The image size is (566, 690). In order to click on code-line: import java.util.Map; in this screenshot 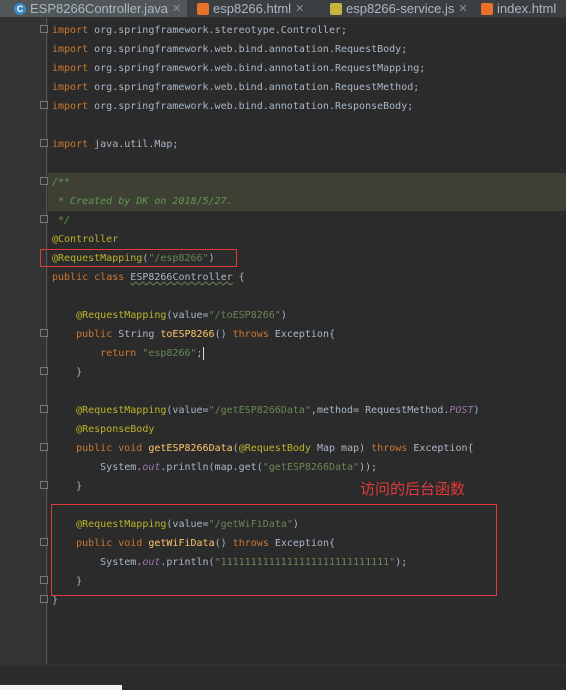, I will do `click(115, 144)`.